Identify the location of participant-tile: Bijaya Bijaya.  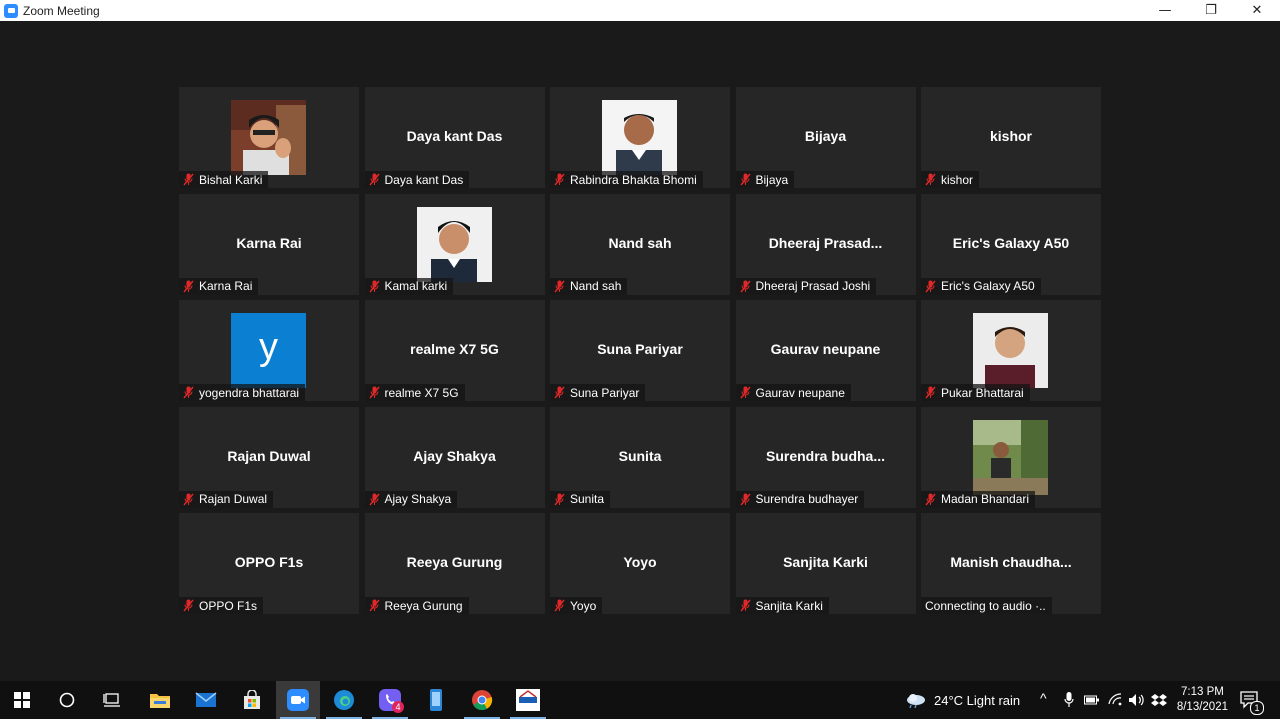
(825, 137).